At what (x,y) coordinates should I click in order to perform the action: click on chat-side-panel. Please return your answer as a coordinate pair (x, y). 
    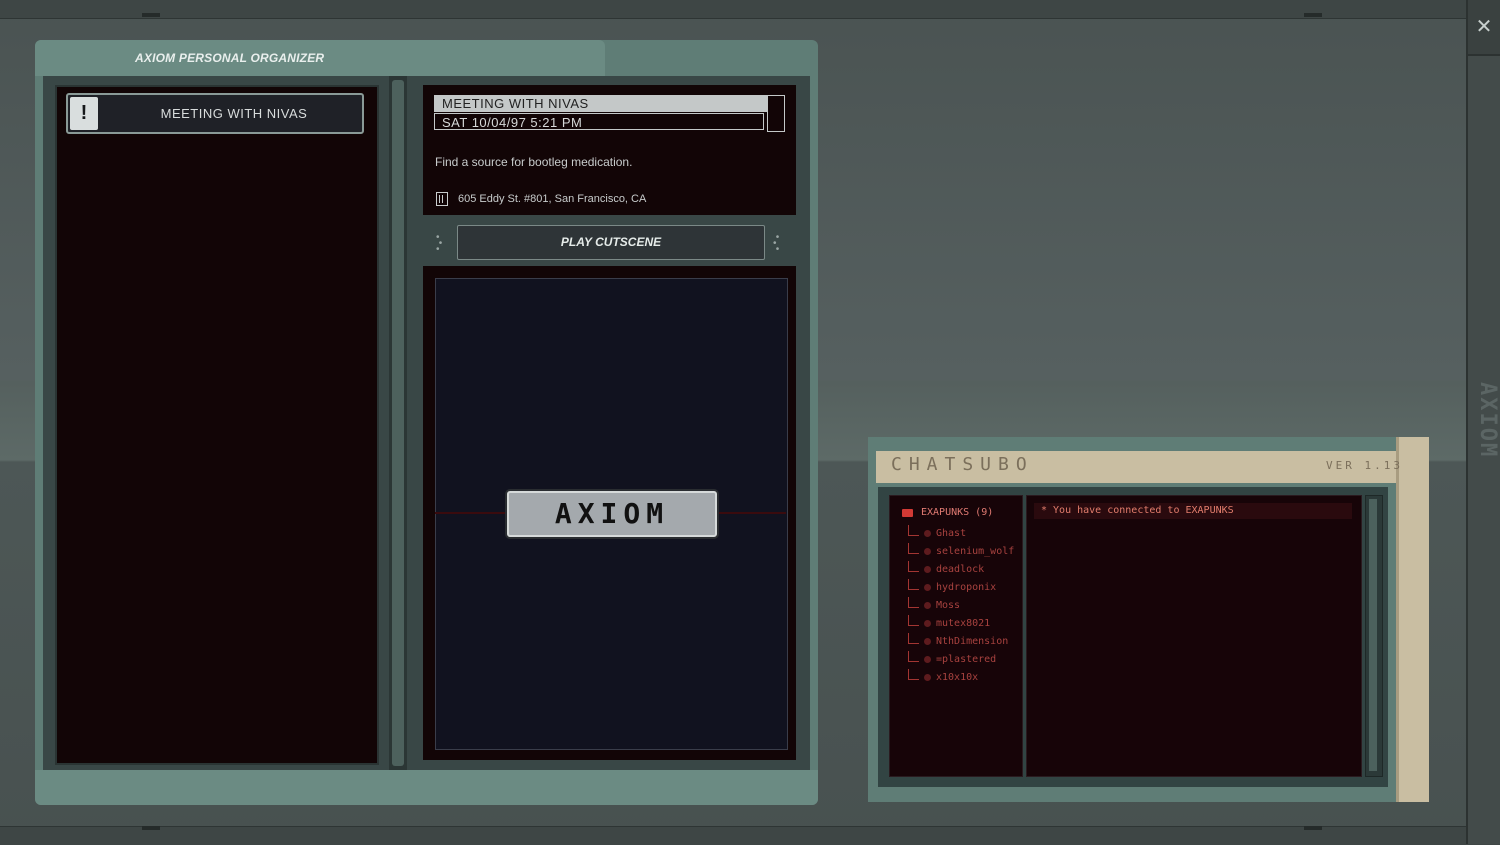
    Looking at the image, I should click on (1412, 619).